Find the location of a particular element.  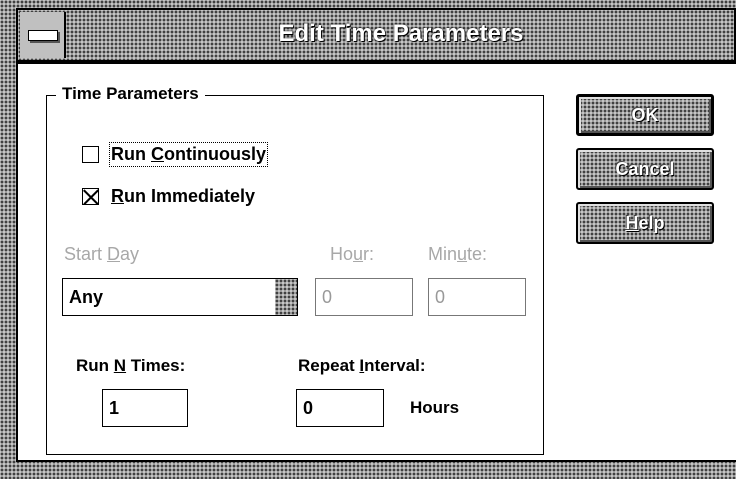

cancel-button-label: Cancel is located at coordinates (645, 168).